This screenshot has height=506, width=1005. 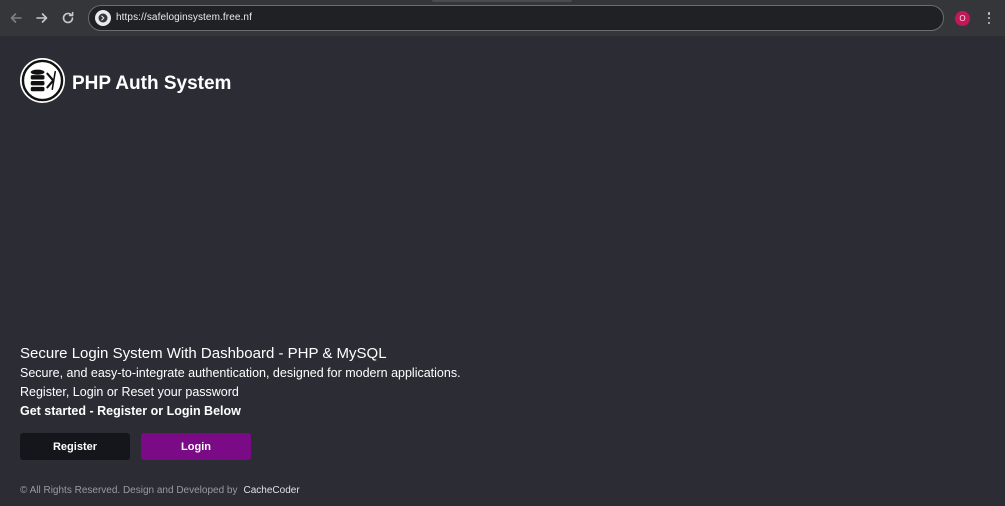 What do you see at coordinates (130, 411) in the screenshot?
I see `hero-cta-text: Get started - Register or Login Below` at bounding box center [130, 411].